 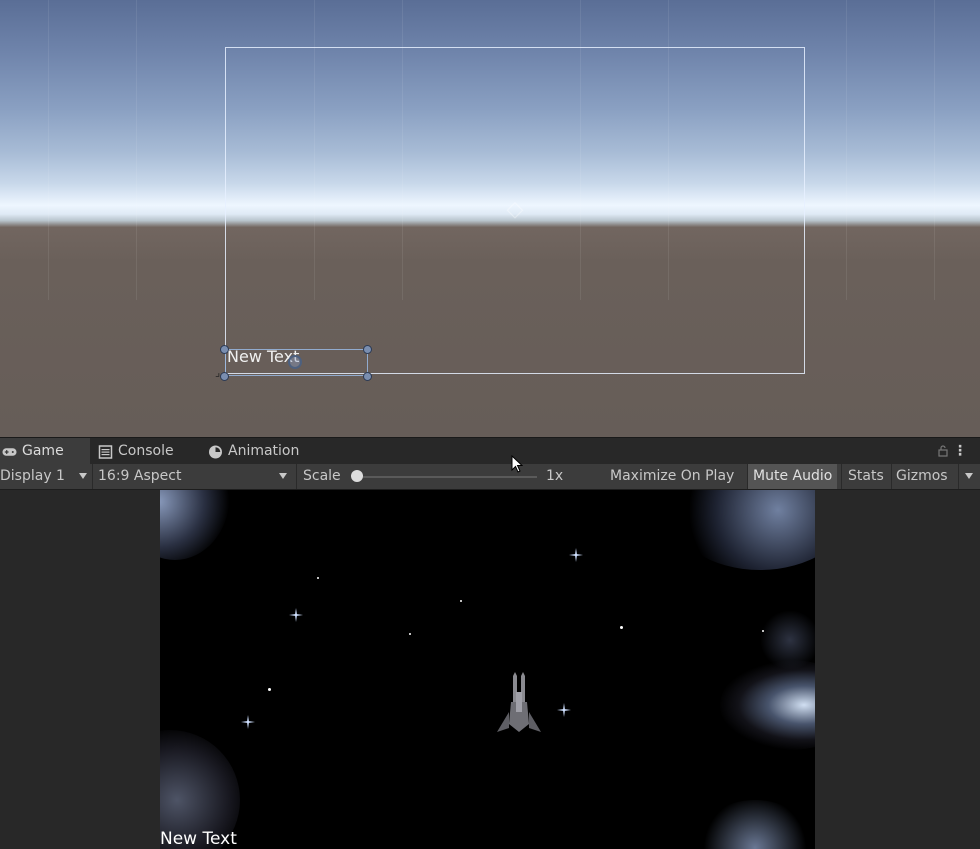 What do you see at coordinates (490, 451) in the screenshot?
I see `window-tab-bar: Game Console Animation ⋮` at bounding box center [490, 451].